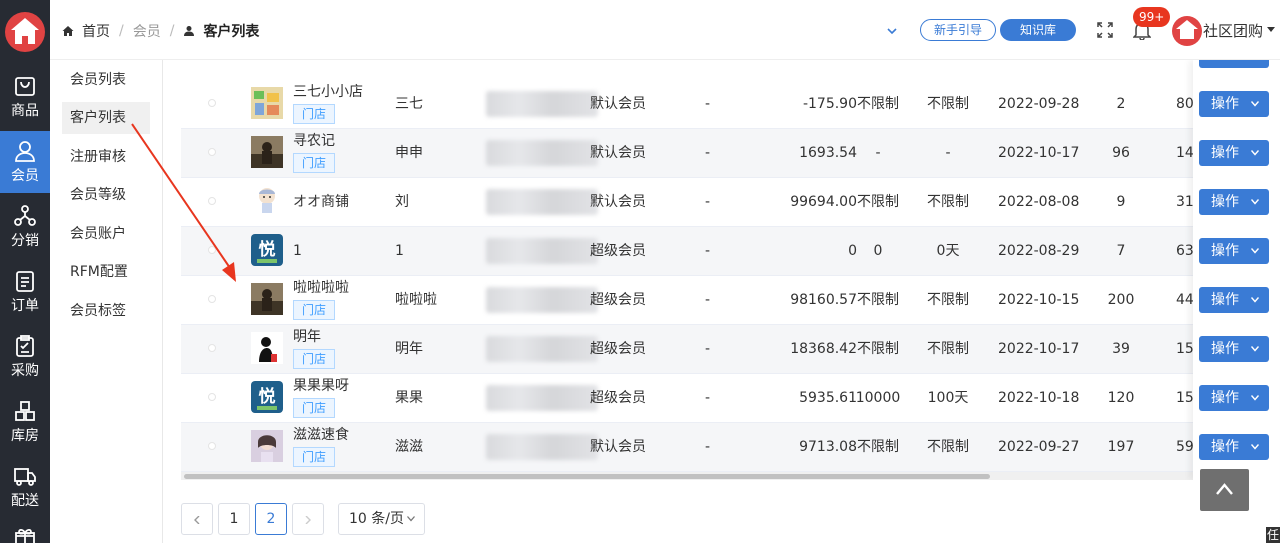 The height and width of the screenshot is (543, 1280). Describe the element at coordinates (267, 201) in the screenshot. I see `cartoon-thumb` at that location.